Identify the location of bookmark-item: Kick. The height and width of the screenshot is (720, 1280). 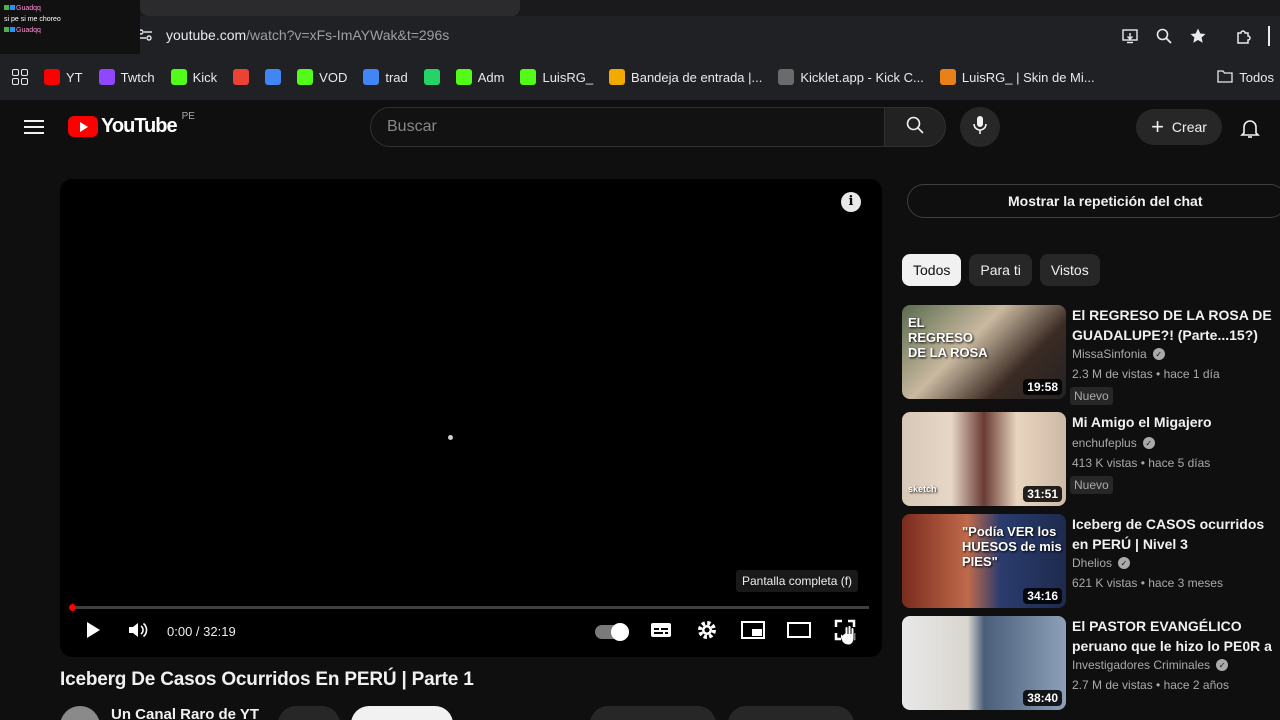
(194, 77).